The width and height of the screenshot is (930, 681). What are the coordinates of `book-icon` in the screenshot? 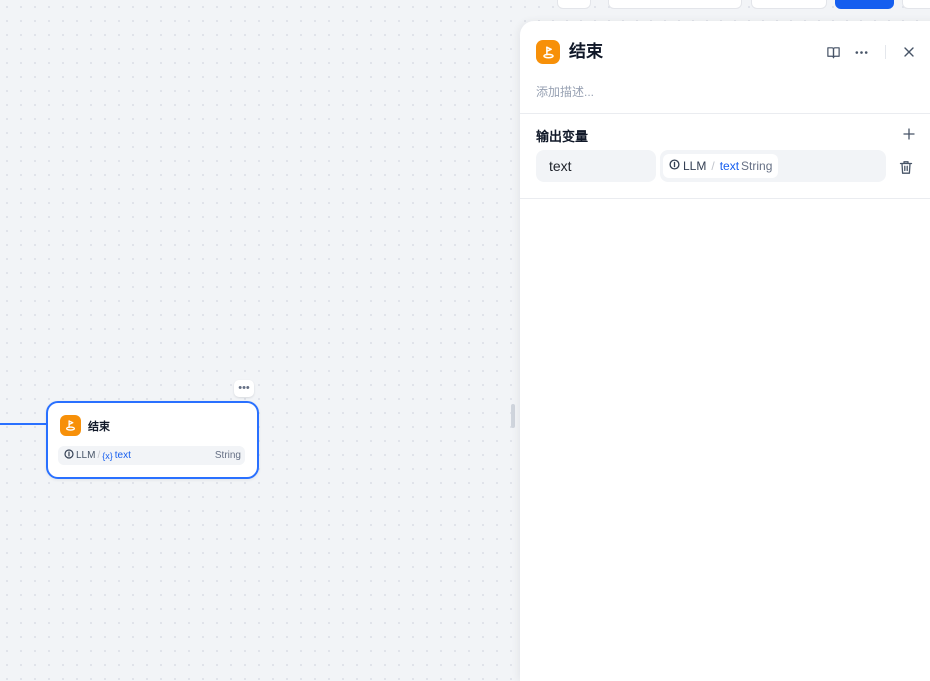 It's located at (833, 52).